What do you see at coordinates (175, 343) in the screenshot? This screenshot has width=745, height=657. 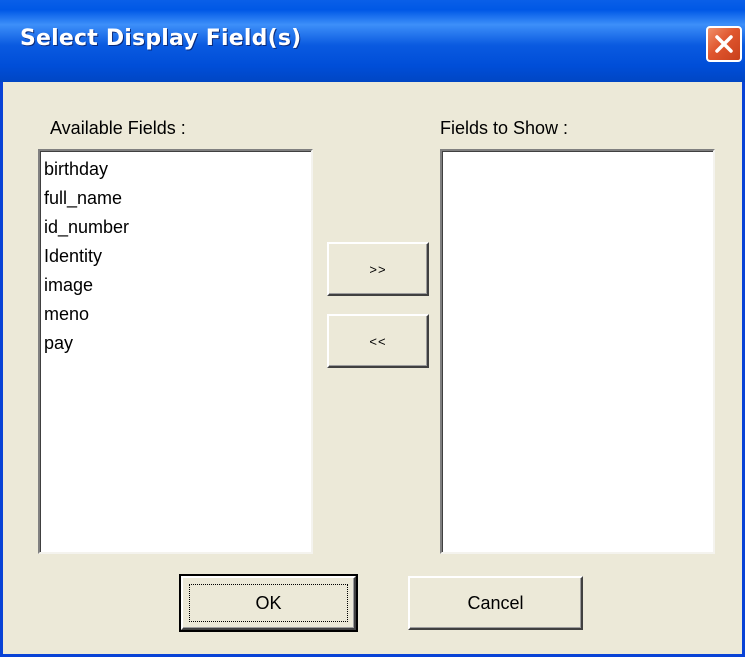 I see `list-item: pay` at bounding box center [175, 343].